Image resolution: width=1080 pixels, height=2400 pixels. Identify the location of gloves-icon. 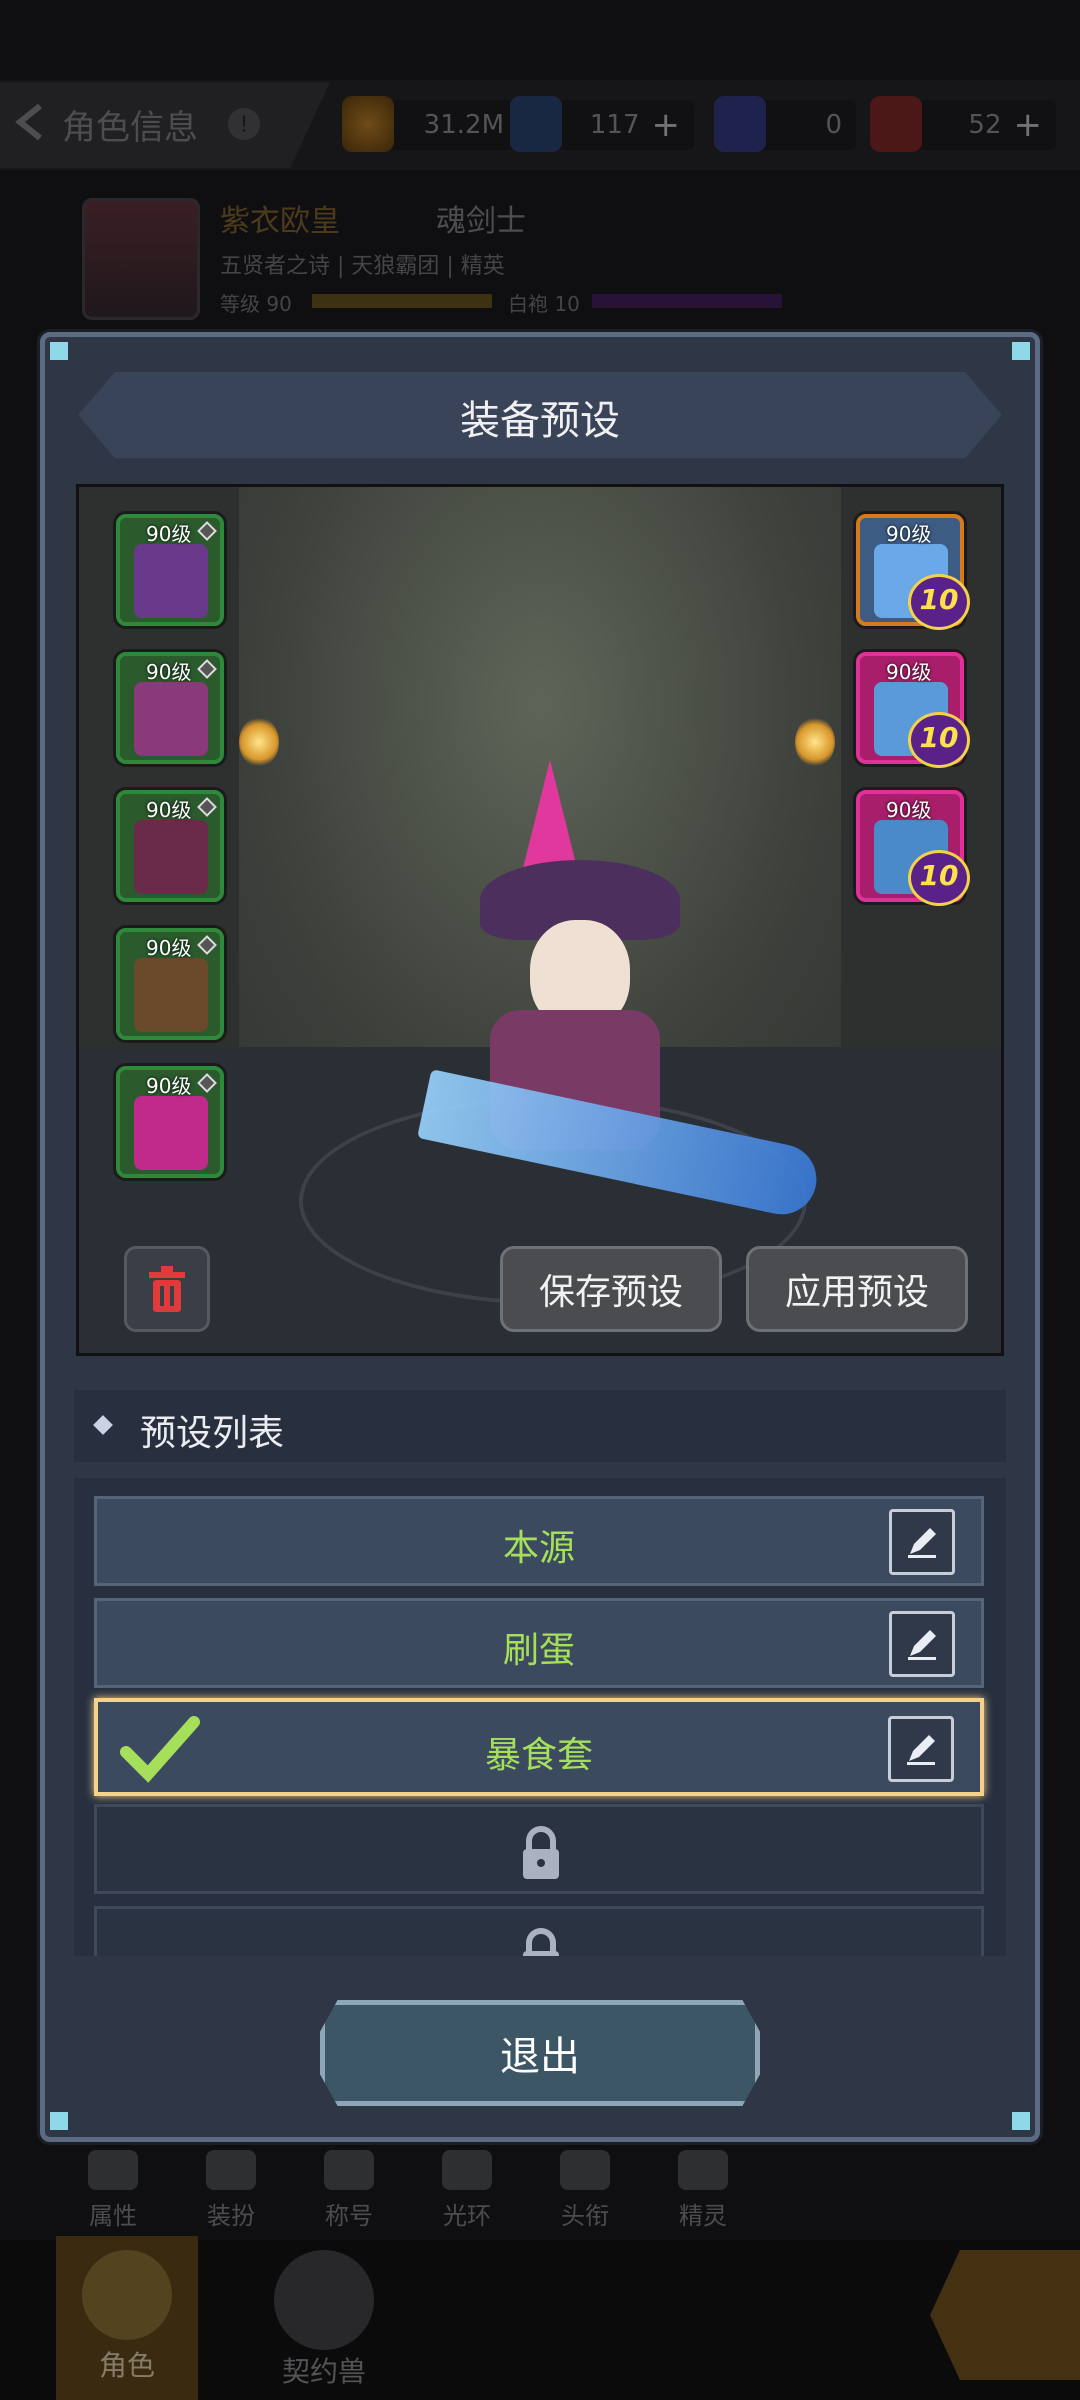
(171, 995).